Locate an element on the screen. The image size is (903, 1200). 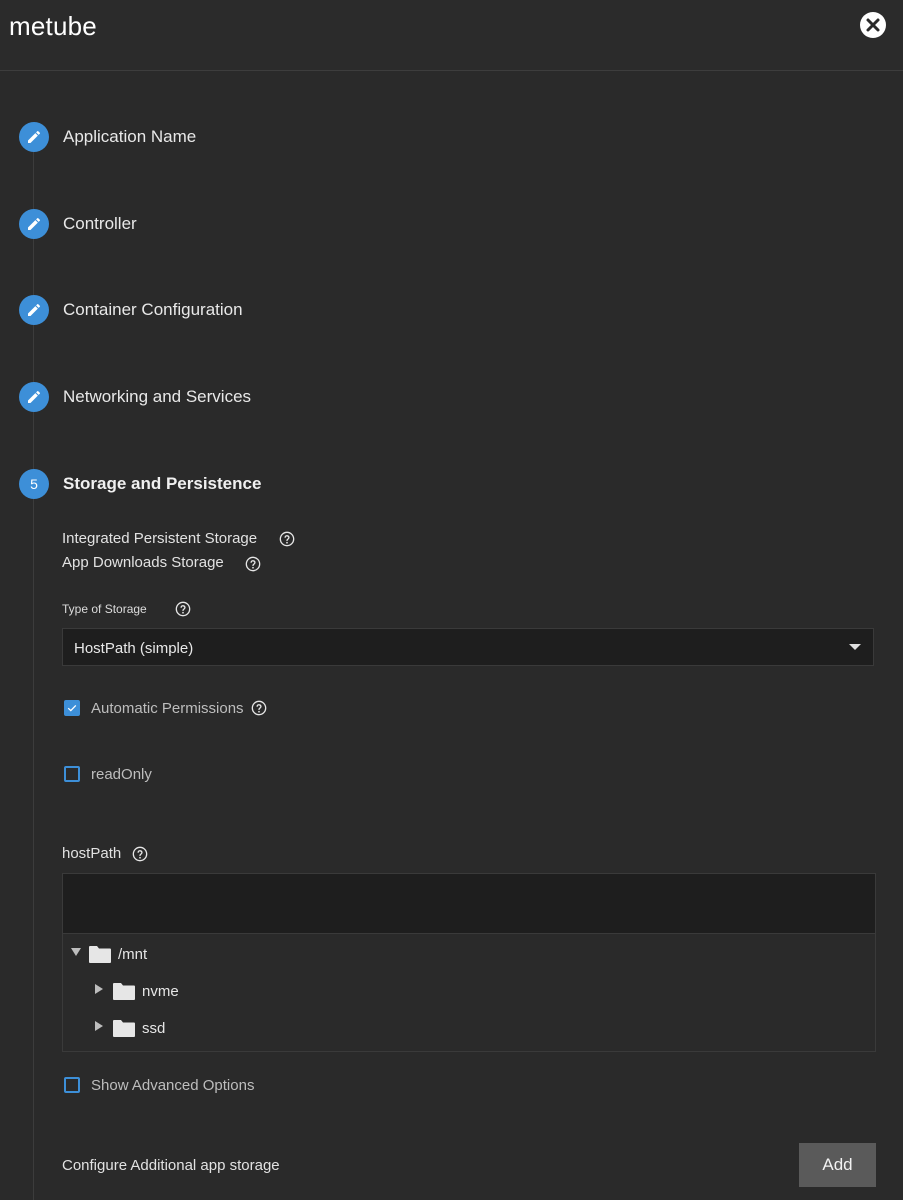
step-label: Storage and Persistence is located at coordinates (162, 483).